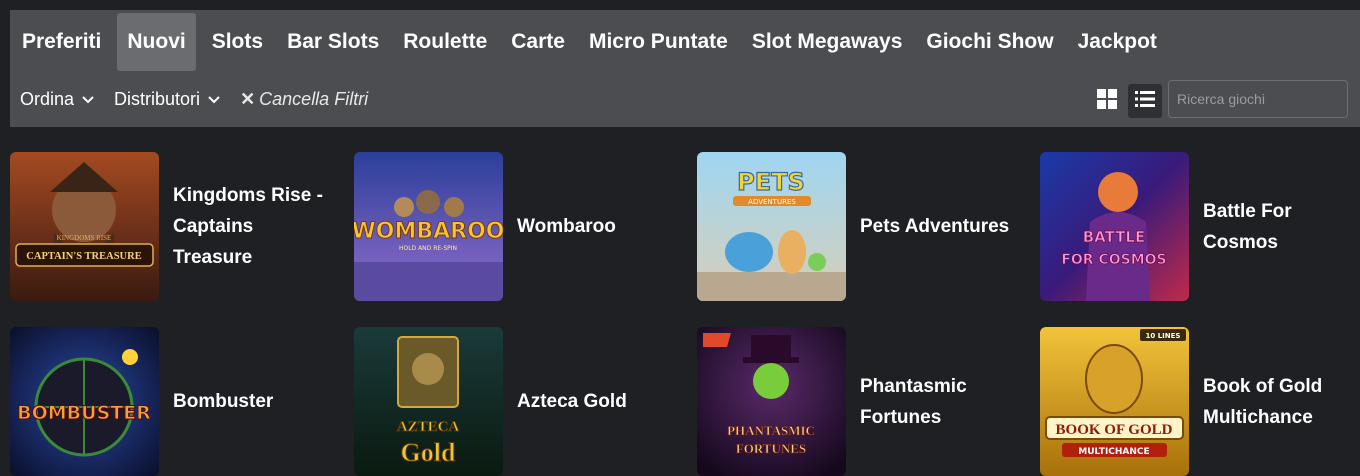 The height and width of the screenshot is (476, 1360). Describe the element at coordinates (1117, 42) in the screenshot. I see `tab-jackpot: Jackpot` at that location.